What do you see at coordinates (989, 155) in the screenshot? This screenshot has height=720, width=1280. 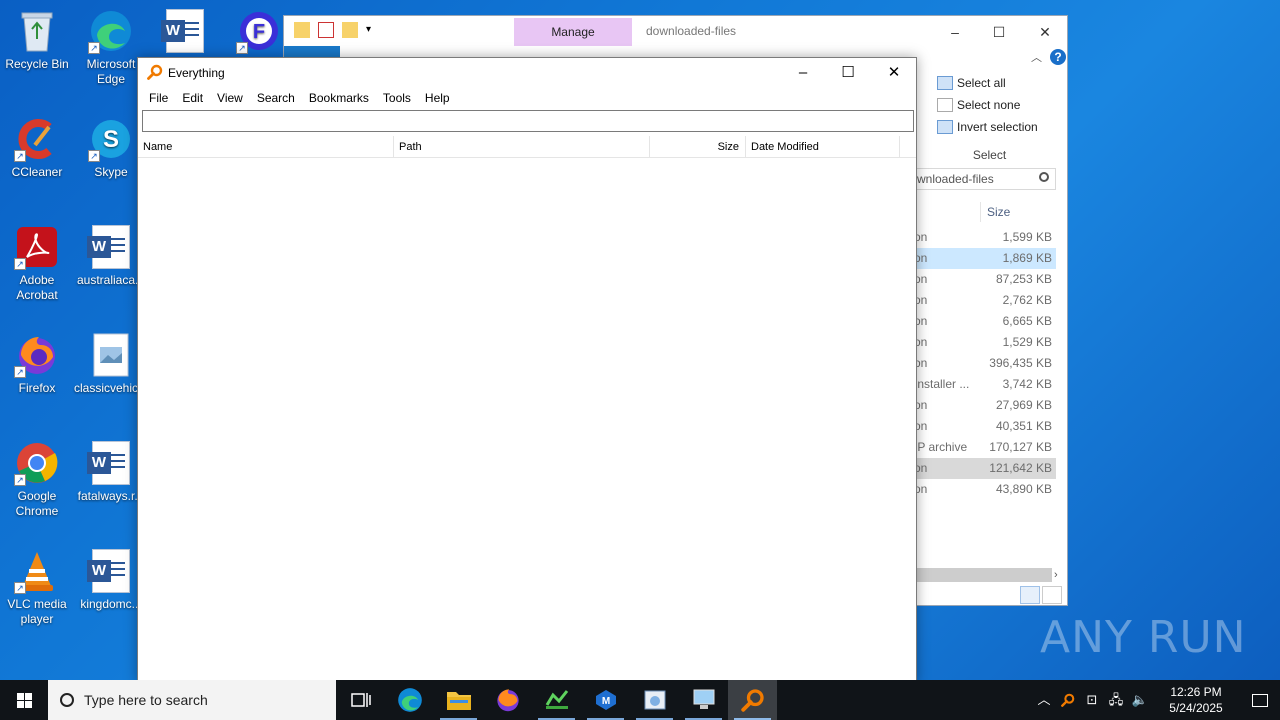 I see `ribbon-group-label: Select` at bounding box center [989, 155].